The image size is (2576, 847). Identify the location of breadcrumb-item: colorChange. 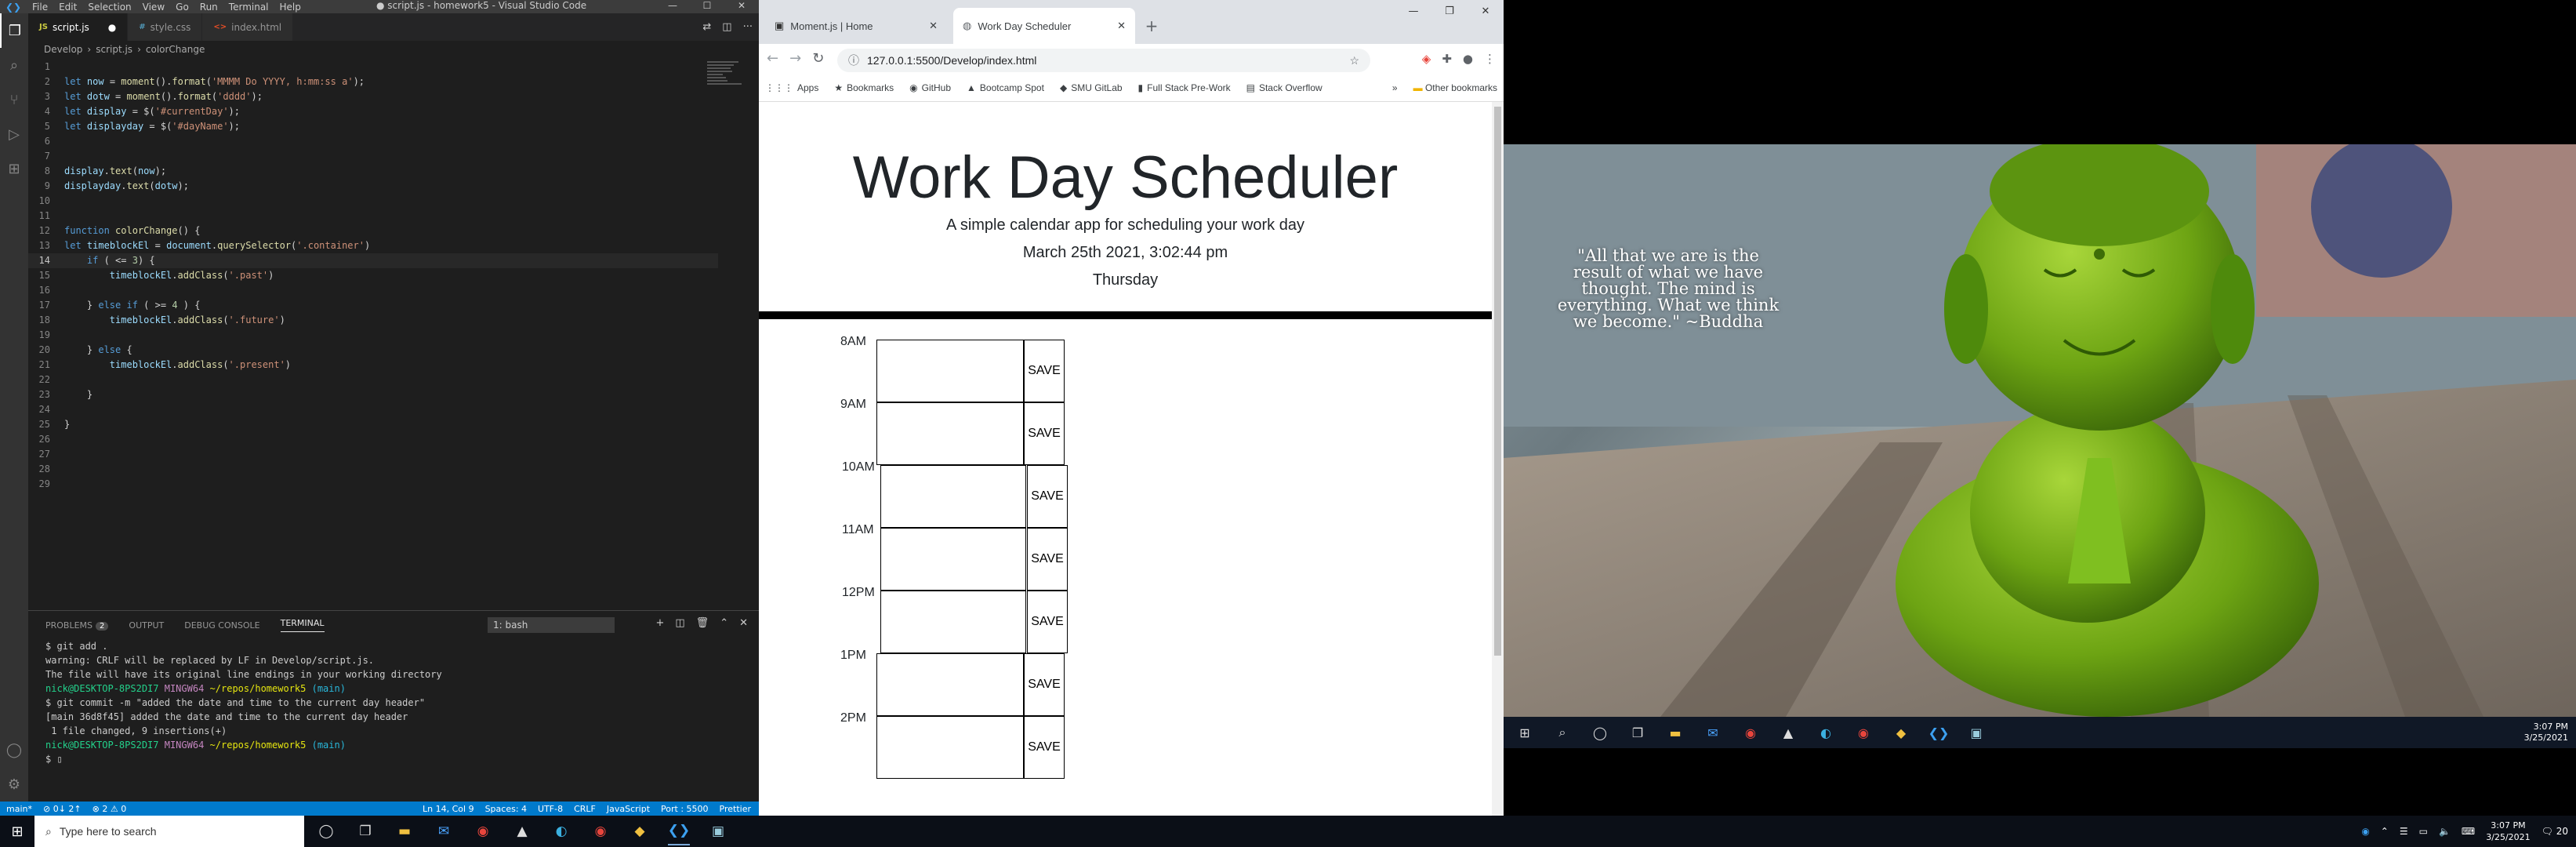
(176, 49).